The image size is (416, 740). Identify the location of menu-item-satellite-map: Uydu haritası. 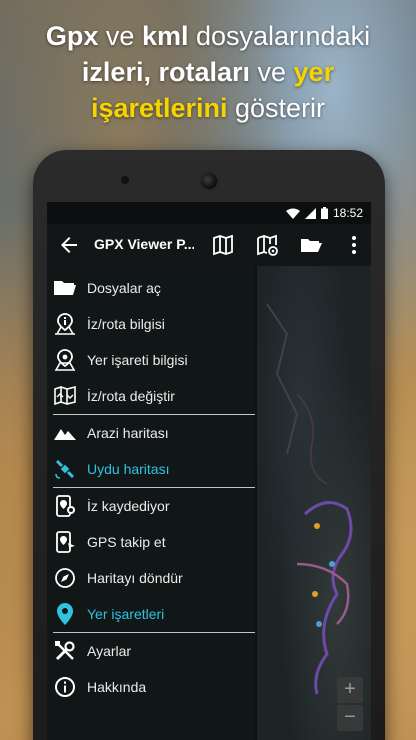
(151, 469).